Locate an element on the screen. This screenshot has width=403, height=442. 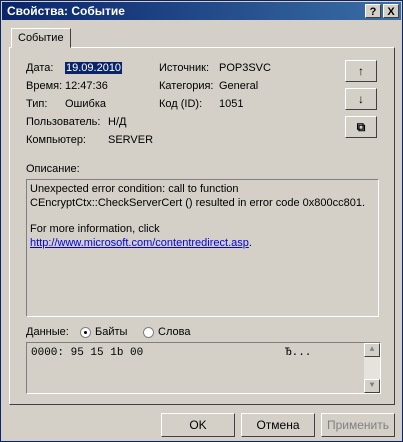
user-value: Н/Д is located at coordinates (117, 122).